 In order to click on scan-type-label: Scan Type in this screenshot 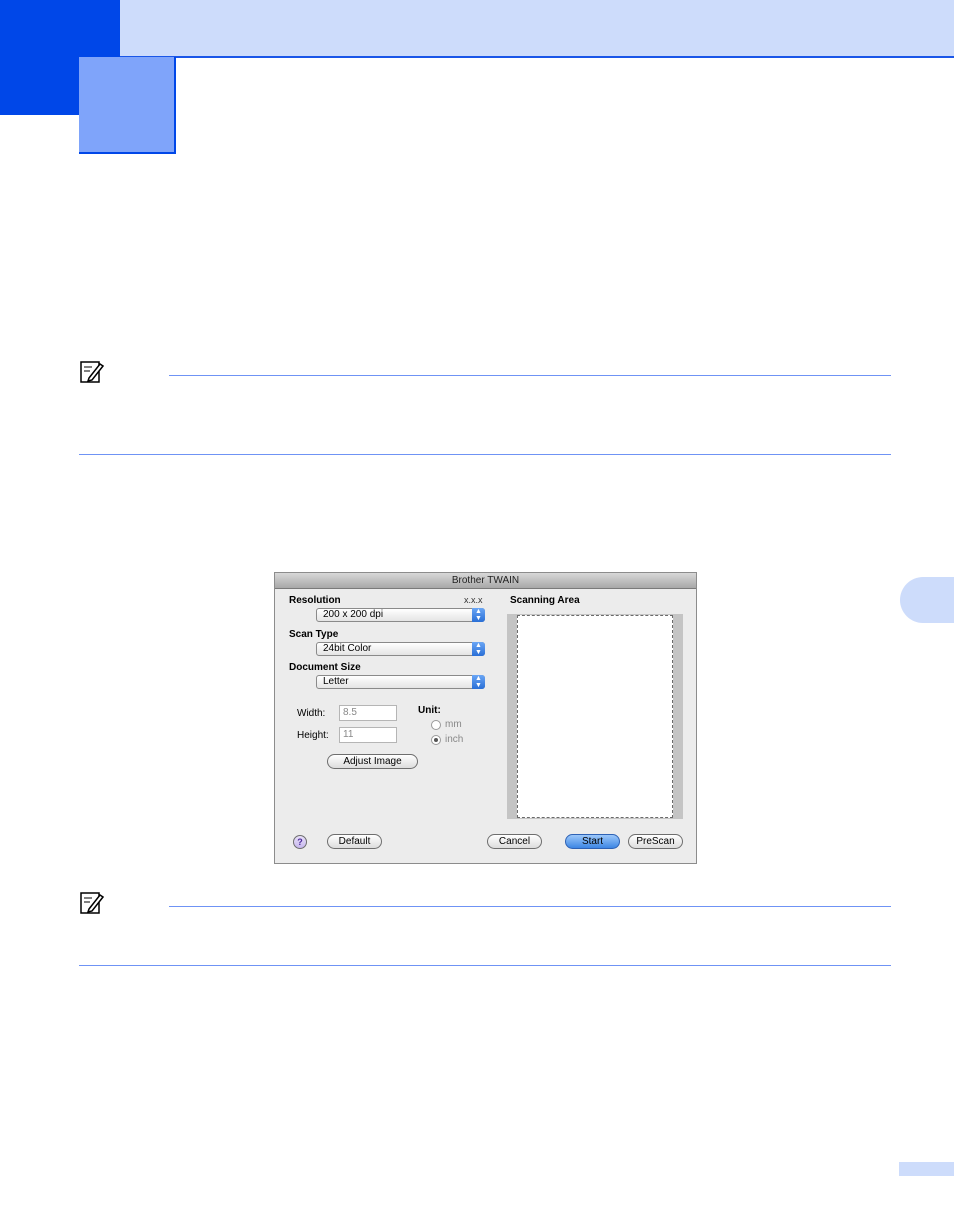, I will do `click(314, 634)`.